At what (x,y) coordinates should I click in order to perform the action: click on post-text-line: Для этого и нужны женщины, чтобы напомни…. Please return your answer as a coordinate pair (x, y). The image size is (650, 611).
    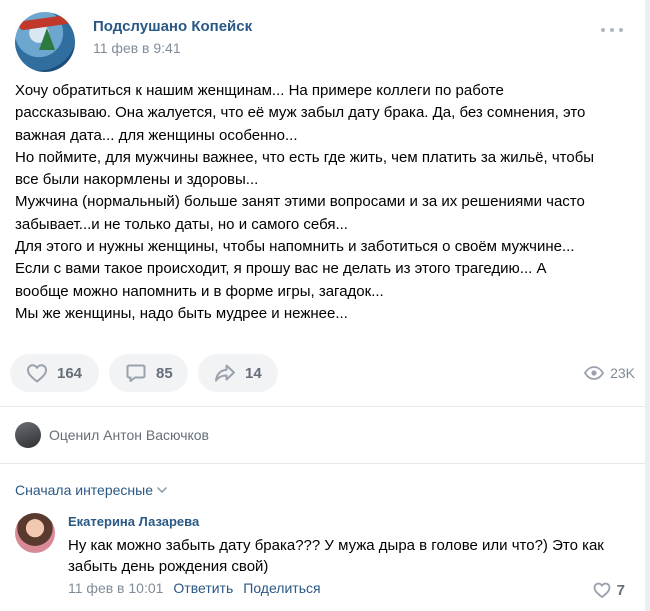
    Looking at the image, I should click on (295, 247).